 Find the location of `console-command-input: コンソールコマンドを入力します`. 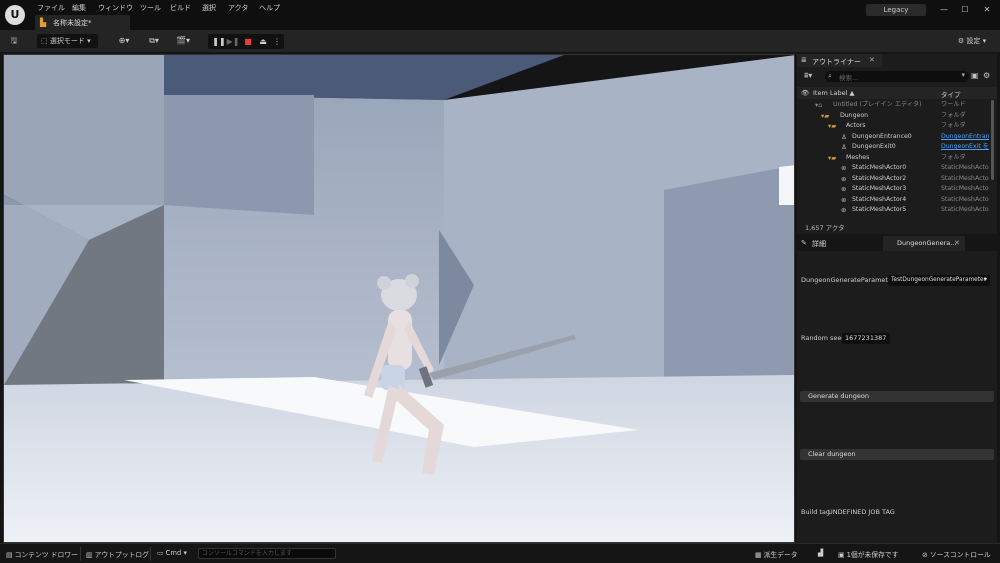

console-command-input: コンソールコマンドを入力します is located at coordinates (267, 553).